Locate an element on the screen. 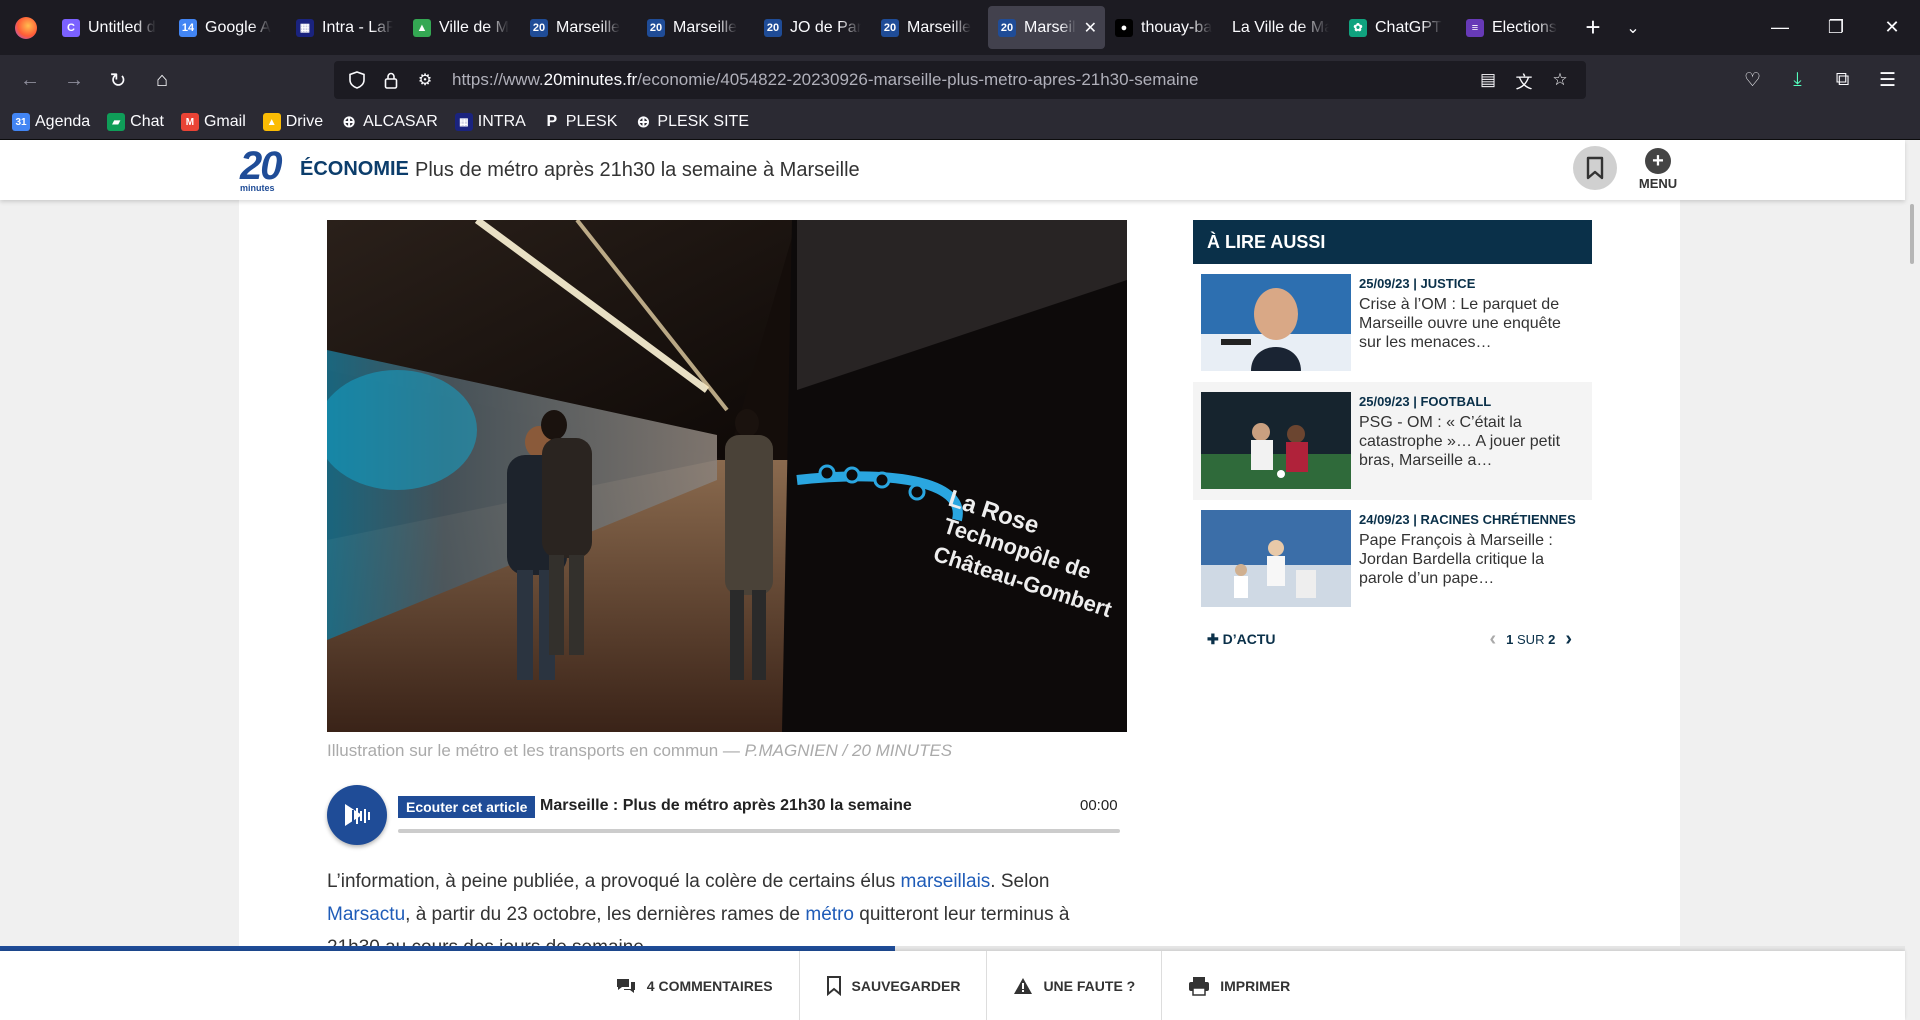 Image resolution: width=1920 pixels, height=1020 pixels. translate-icon: 文 is located at coordinates (1524, 80).